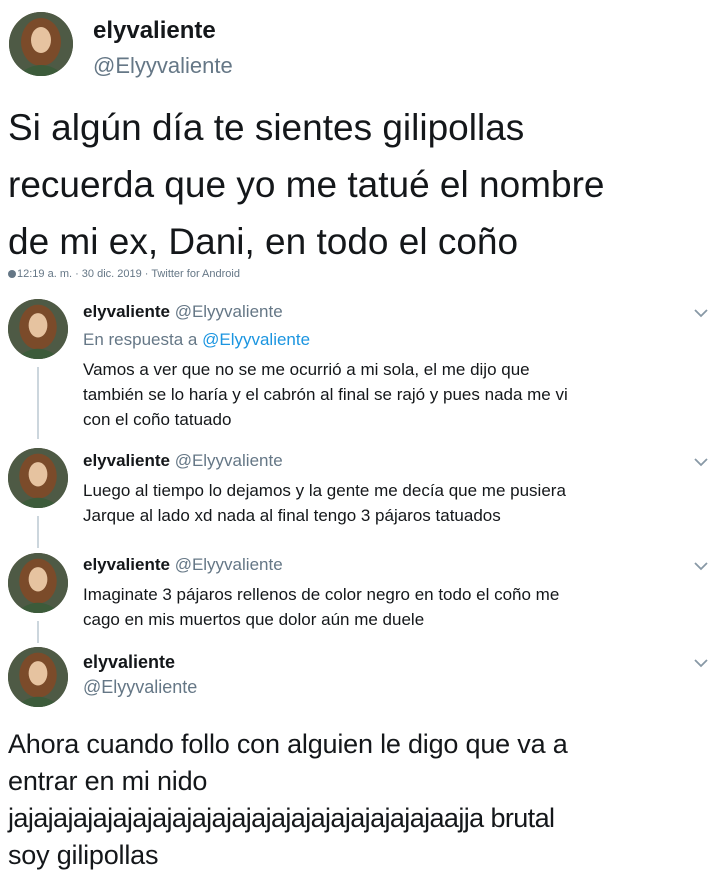 The width and height of the screenshot is (716, 880). What do you see at coordinates (12, 274) in the screenshot?
I see `clock-globe-icon` at bounding box center [12, 274].